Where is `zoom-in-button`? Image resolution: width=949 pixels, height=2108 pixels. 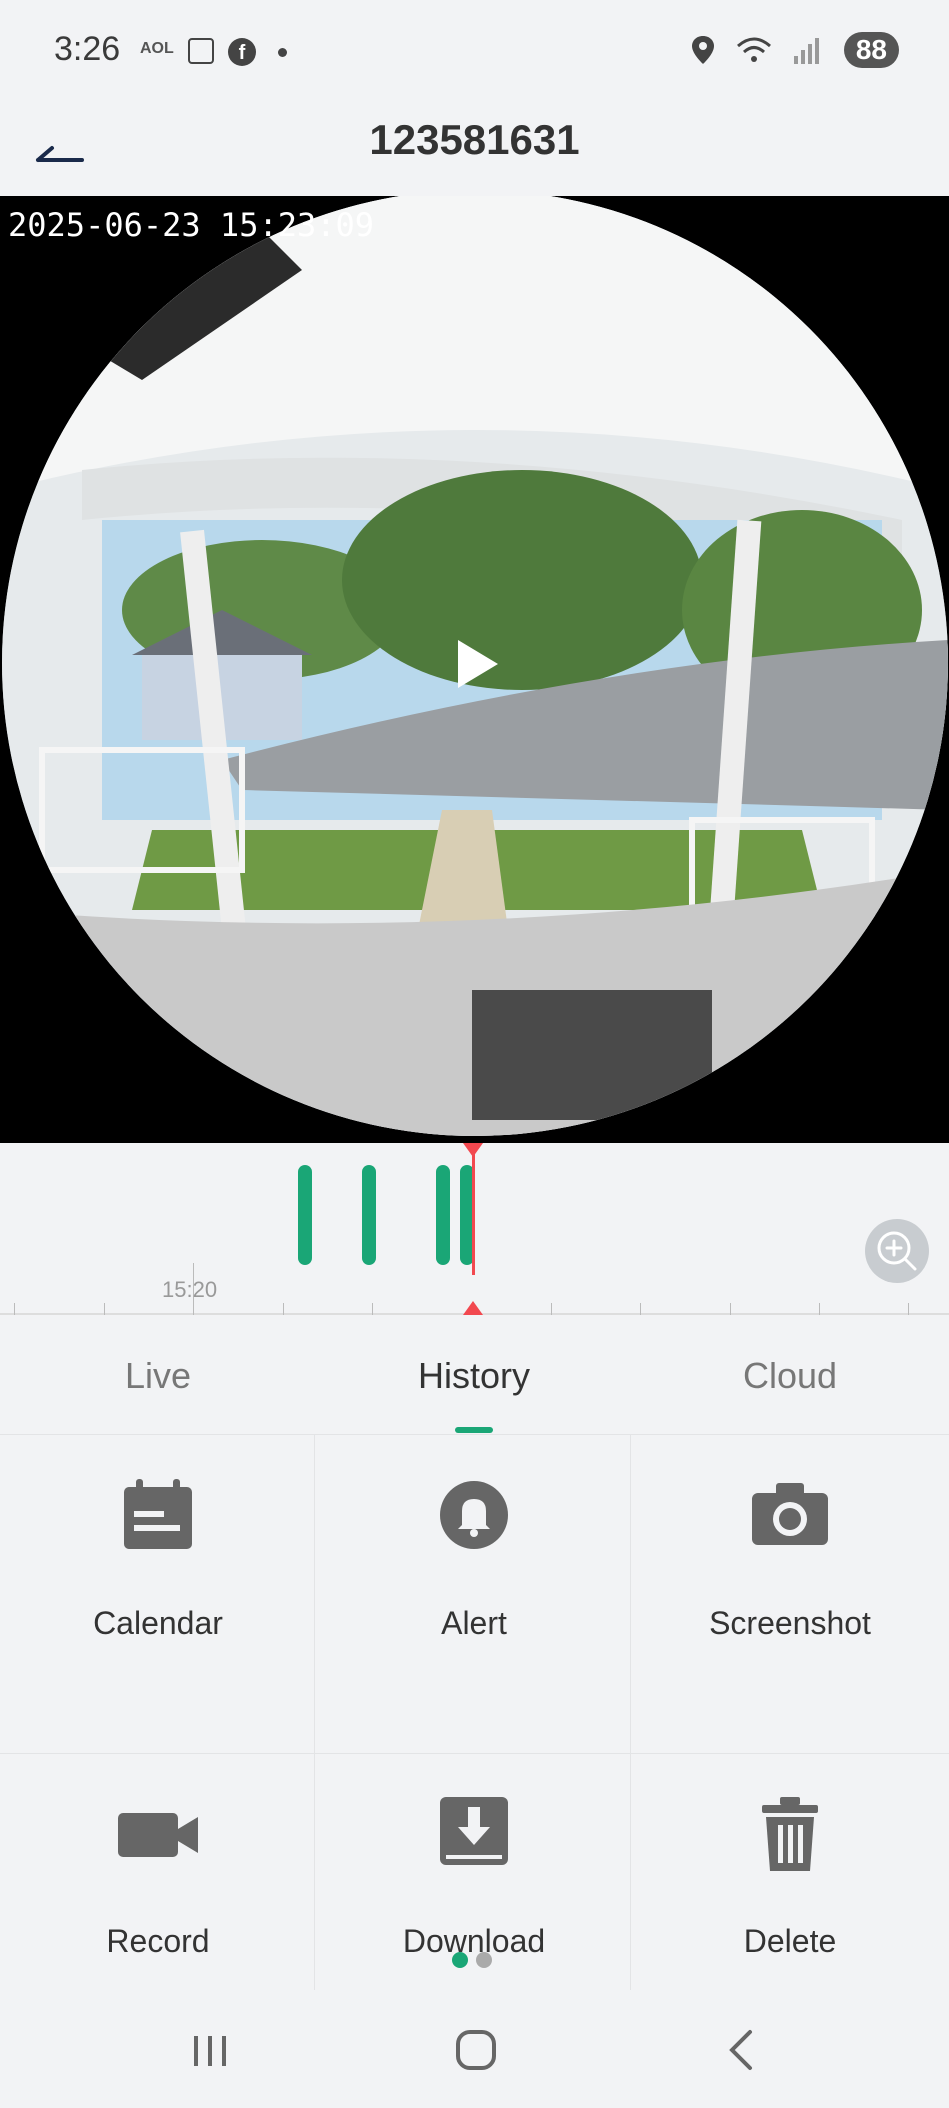
zoom-in-button is located at coordinates (897, 1251).